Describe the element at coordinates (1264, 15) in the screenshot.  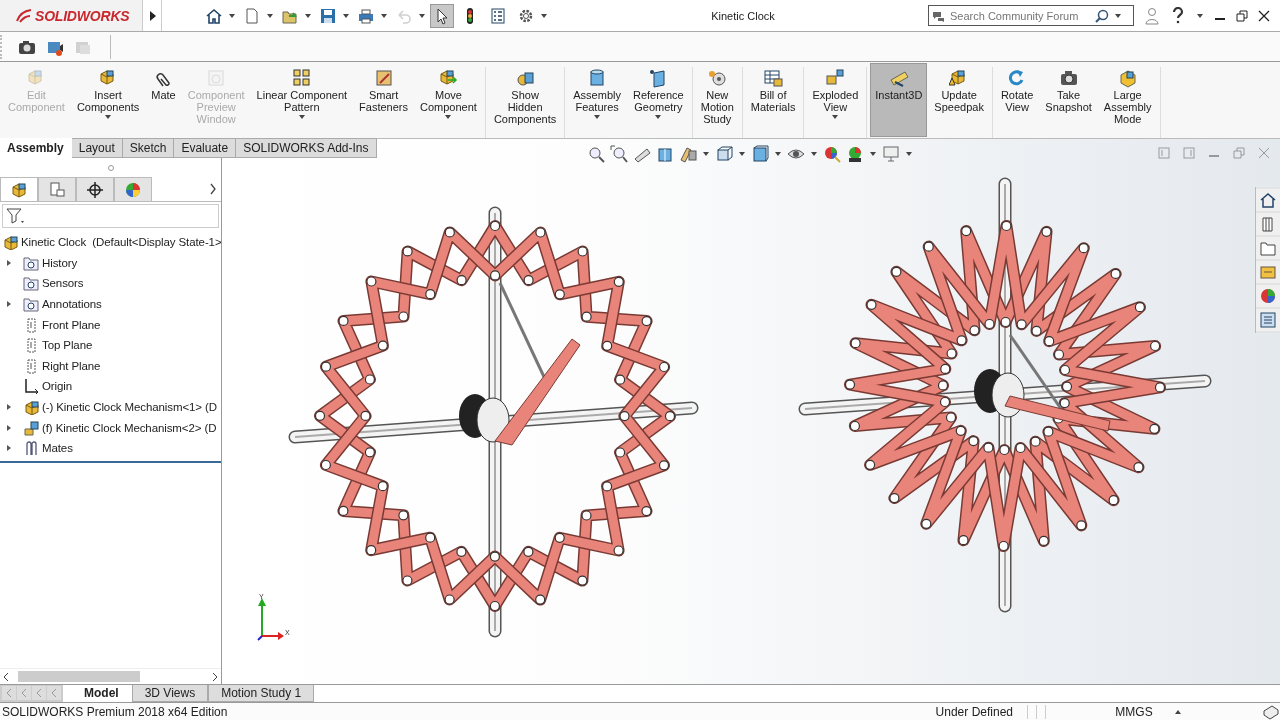
I see `close-icon` at that location.